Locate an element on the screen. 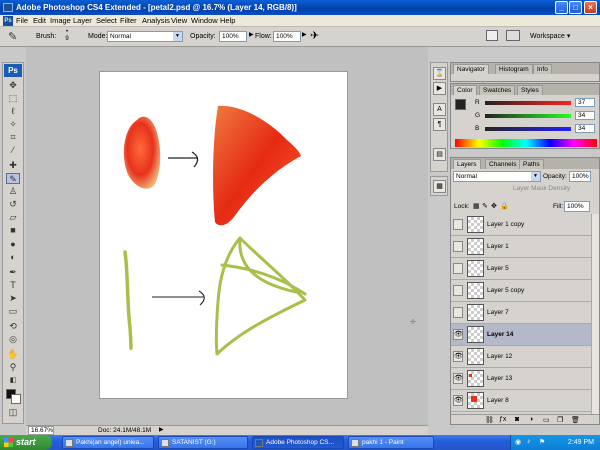  ps-menu-icon: Ps is located at coordinates (8, 21).